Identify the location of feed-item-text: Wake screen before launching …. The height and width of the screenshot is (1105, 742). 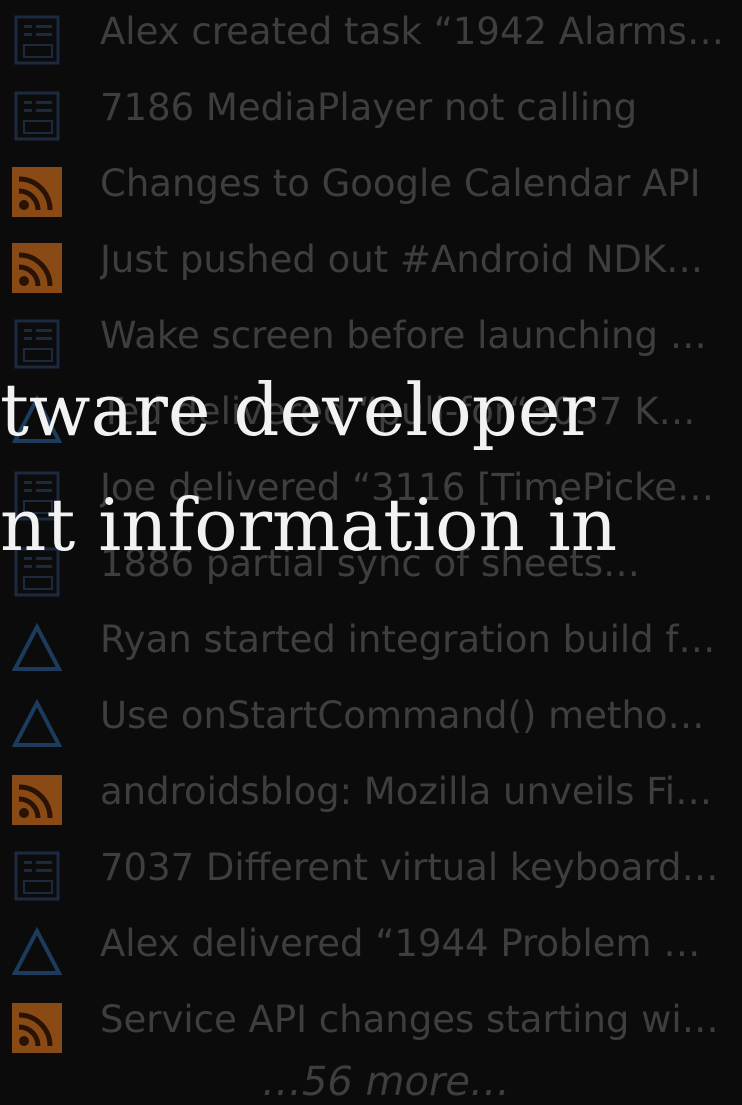
(403, 335).